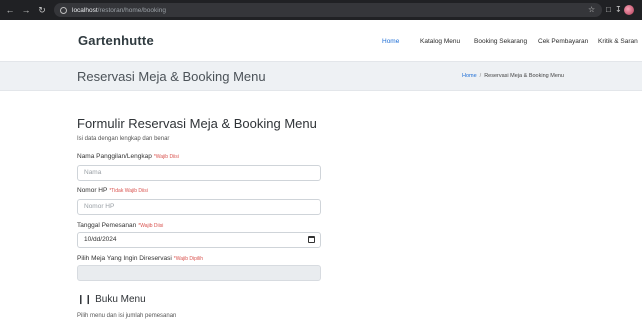 This screenshot has width=642, height=324. What do you see at coordinates (131, 10) in the screenshot?
I see `url-path: /restoran/home/booking` at bounding box center [131, 10].